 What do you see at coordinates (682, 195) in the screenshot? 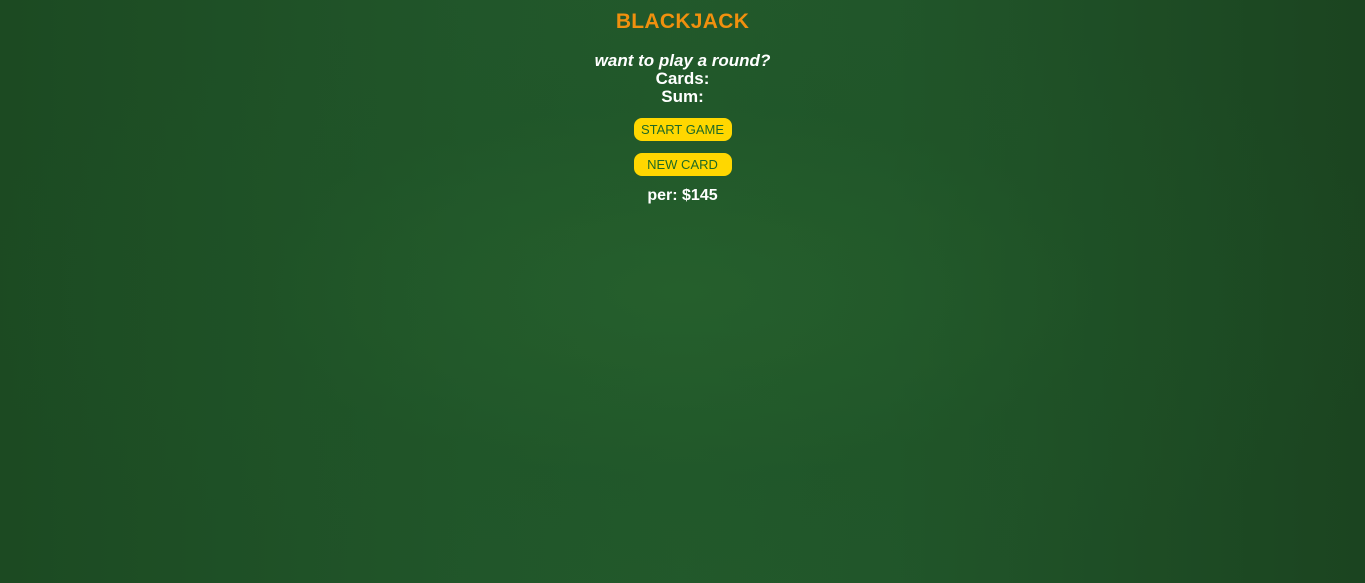
I see `player-info: per: $145` at bounding box center [682, 195].